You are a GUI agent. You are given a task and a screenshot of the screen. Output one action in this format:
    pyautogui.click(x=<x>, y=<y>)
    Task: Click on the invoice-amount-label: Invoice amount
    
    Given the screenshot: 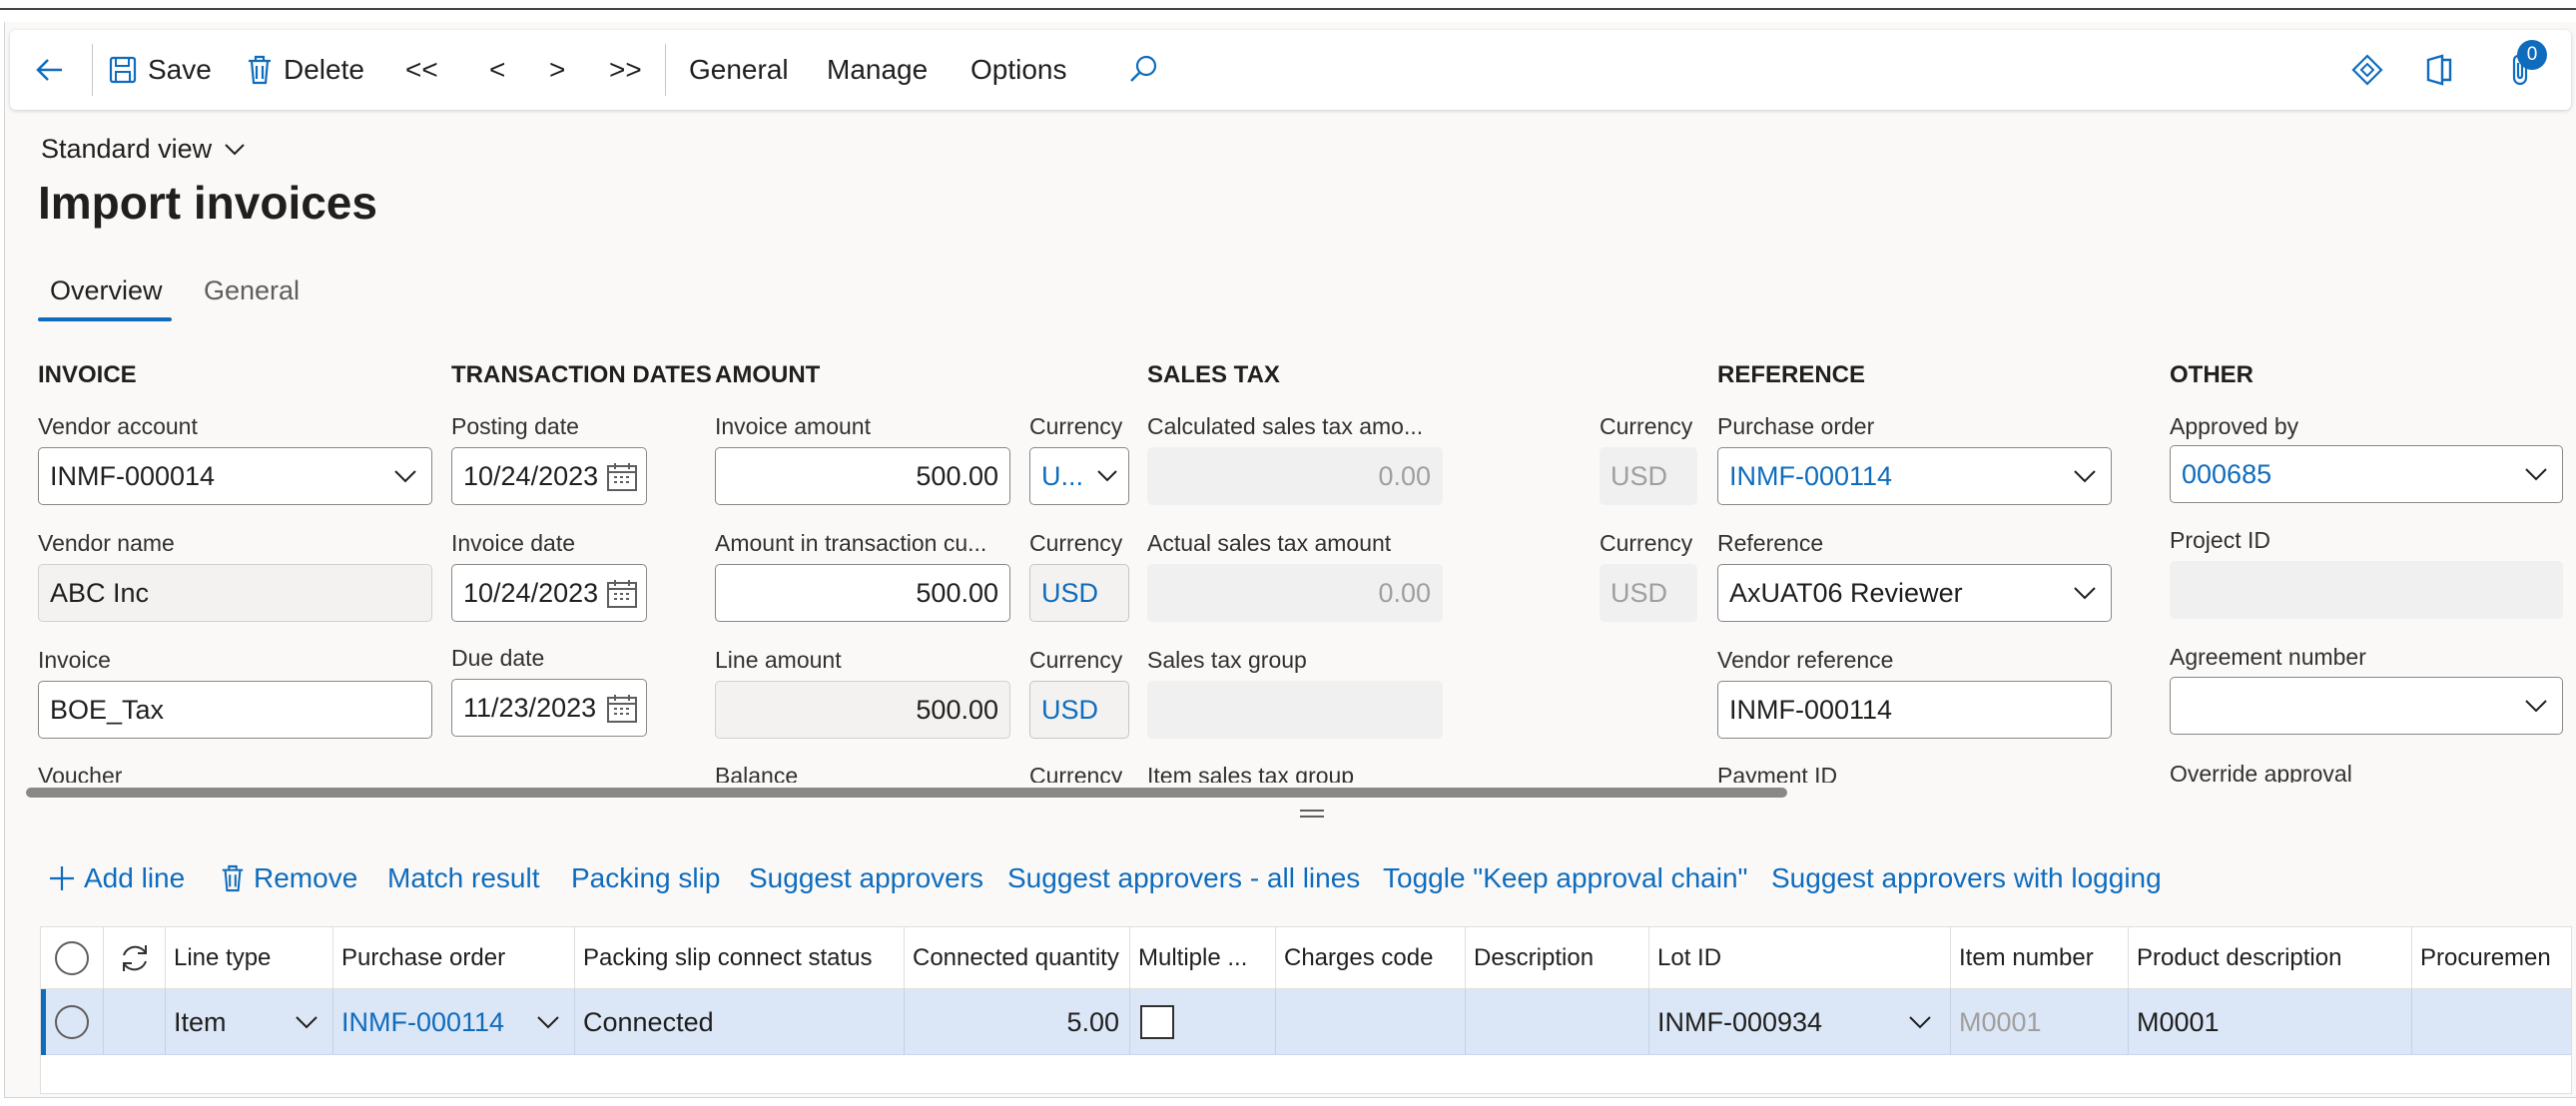 What is the action you would take?
    pyautogui.click(x=793, y=426)
    